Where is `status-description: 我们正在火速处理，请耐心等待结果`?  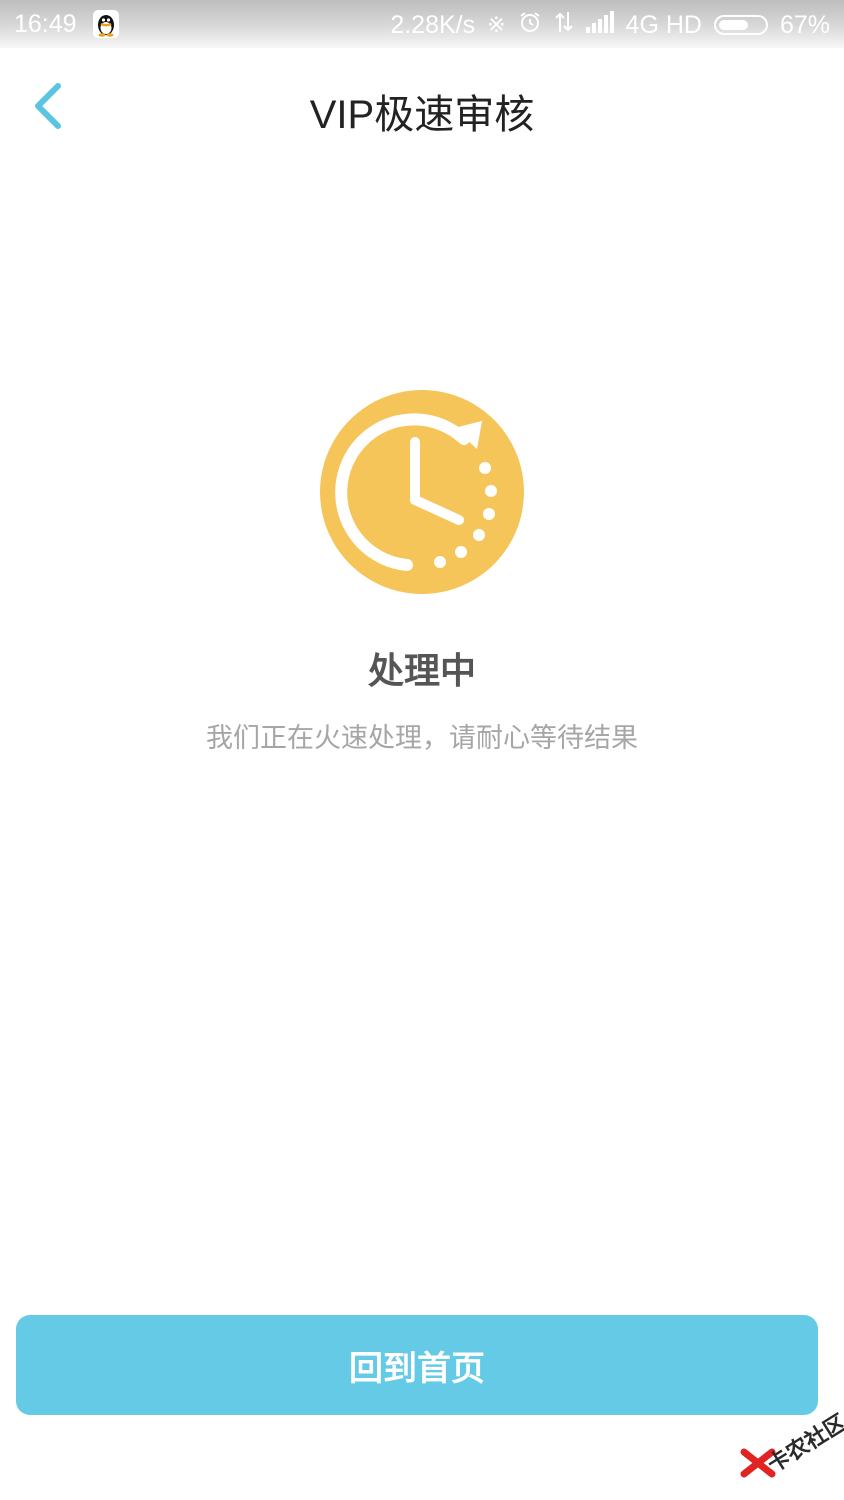
status-description: 我们正在火速处理，请耐心等待结果 is located at coordinates (422, 738).